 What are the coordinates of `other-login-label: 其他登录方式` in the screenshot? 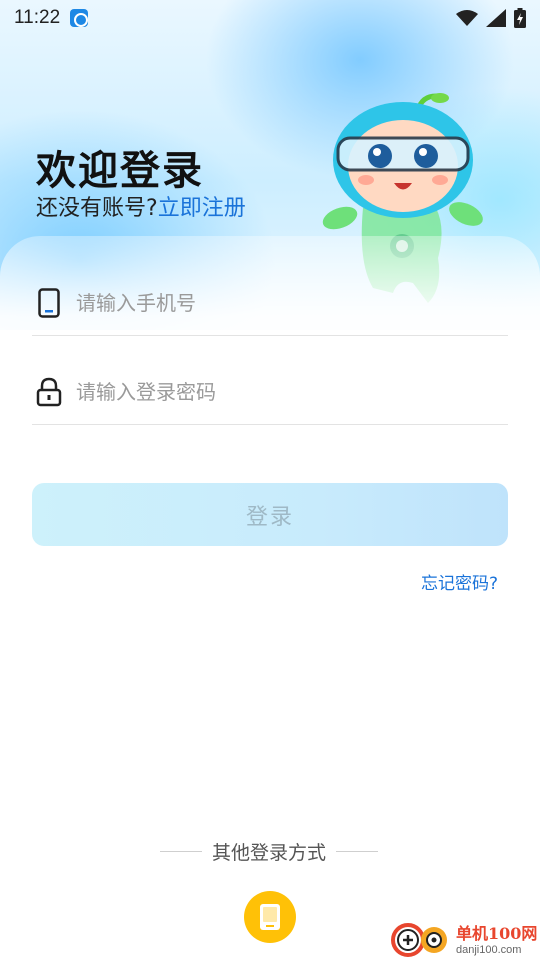 It's located at (268, 852).